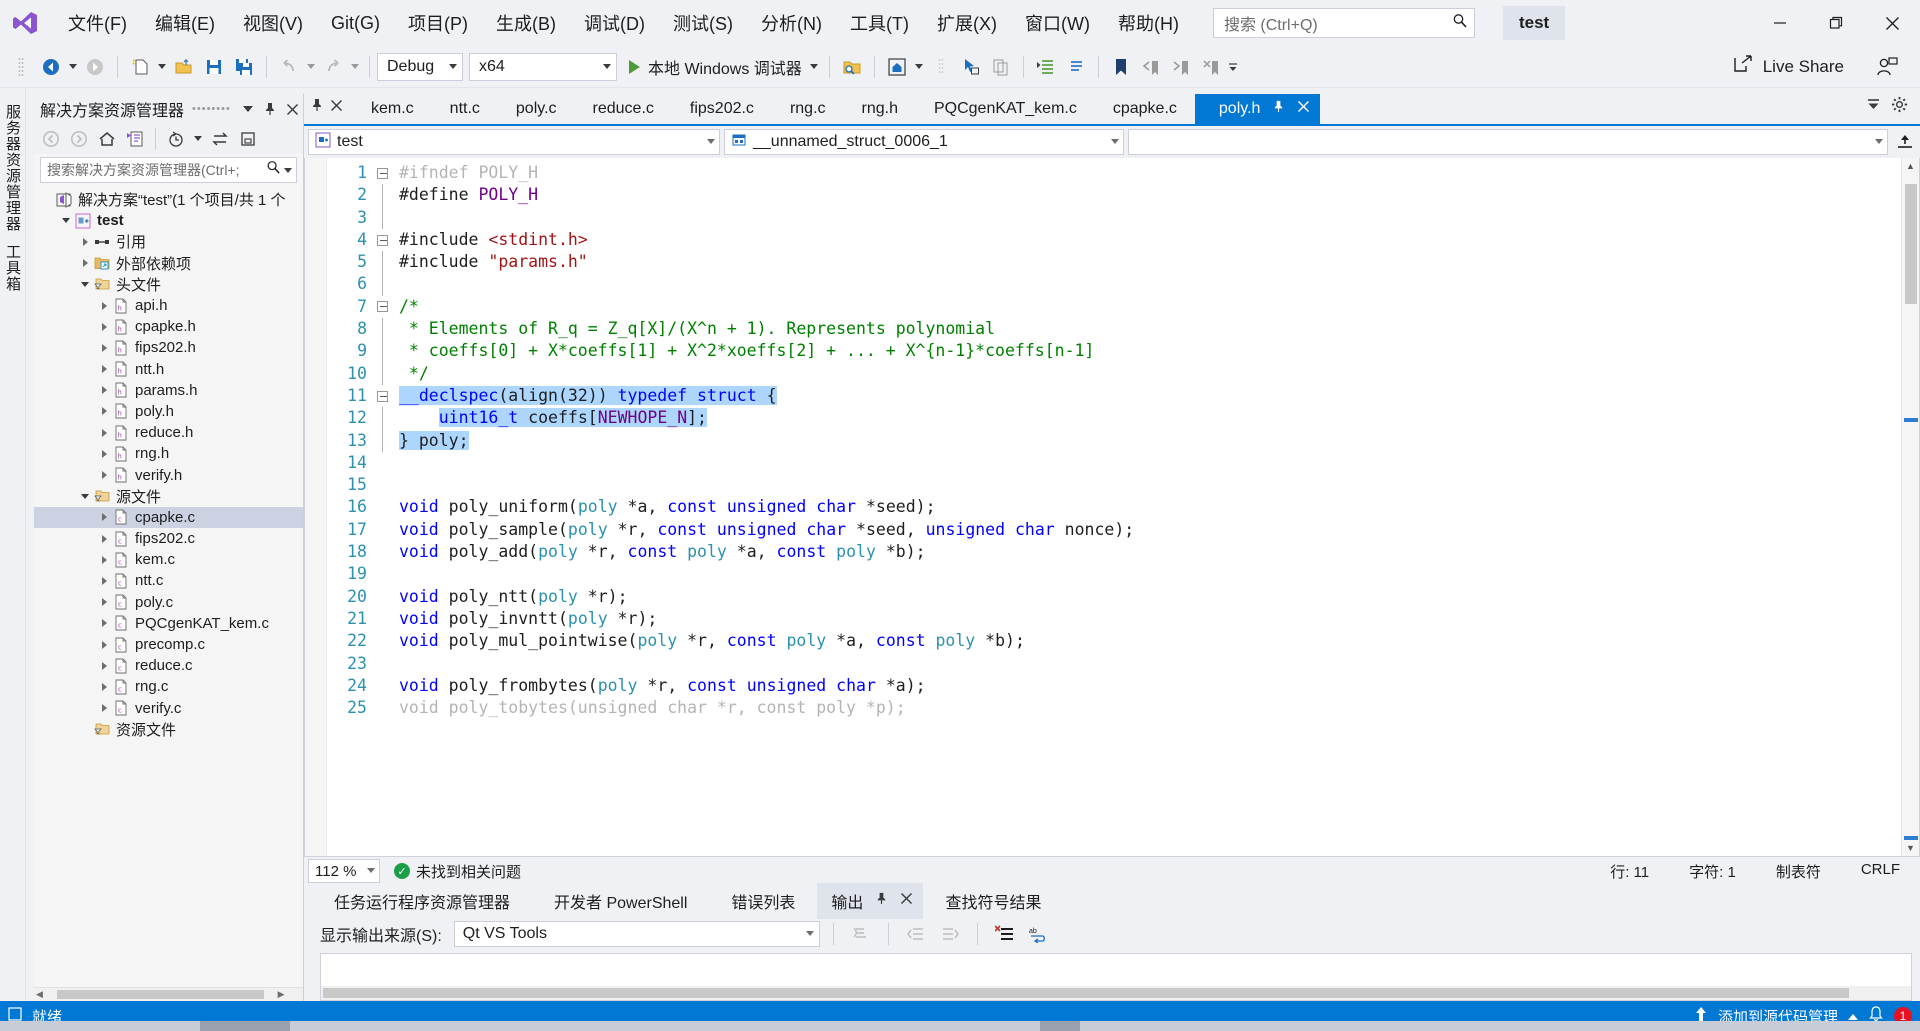 This screenshot has width=1920, height=1031. What do you see at coordinates (168, 170) in the screenshot?
I see `solution-explorer-search: 搜索解决方案资源管理器(Ctrl+;` at bounding box center [168, 170].